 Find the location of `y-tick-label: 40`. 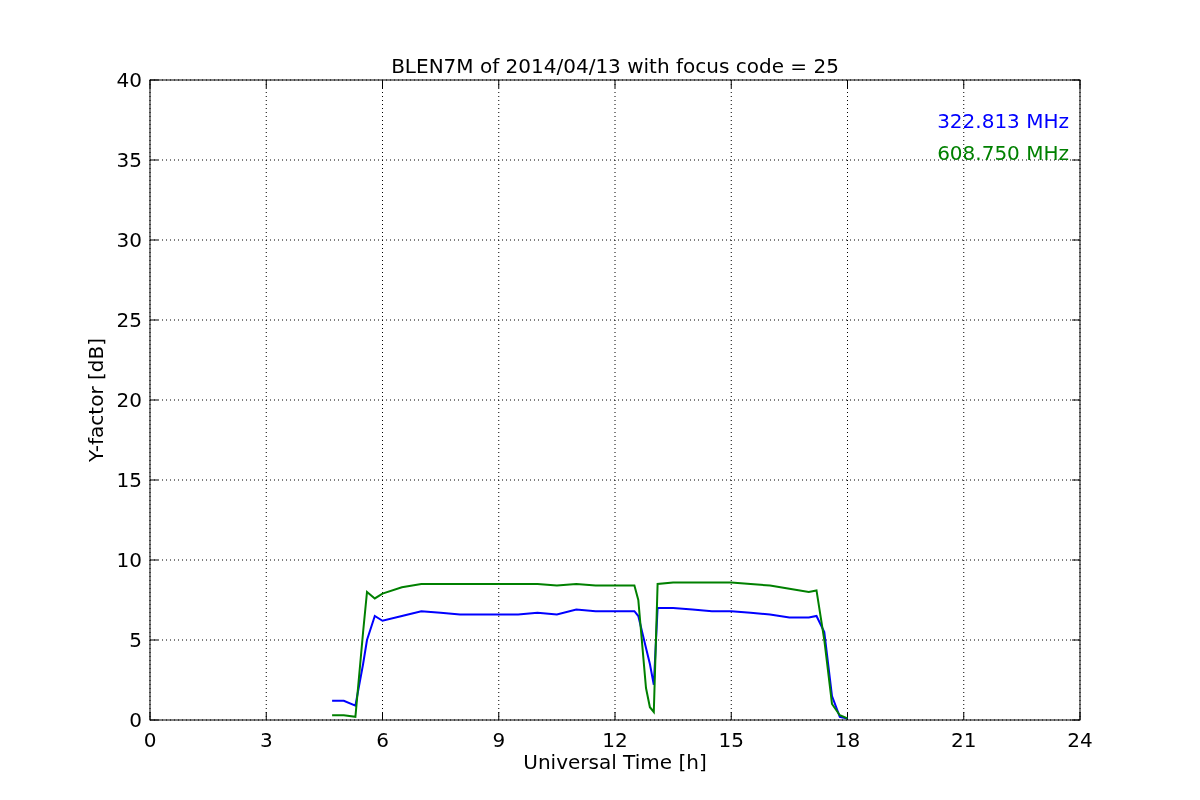

y-tick-label: 40 is located at coordinates (129, 80).